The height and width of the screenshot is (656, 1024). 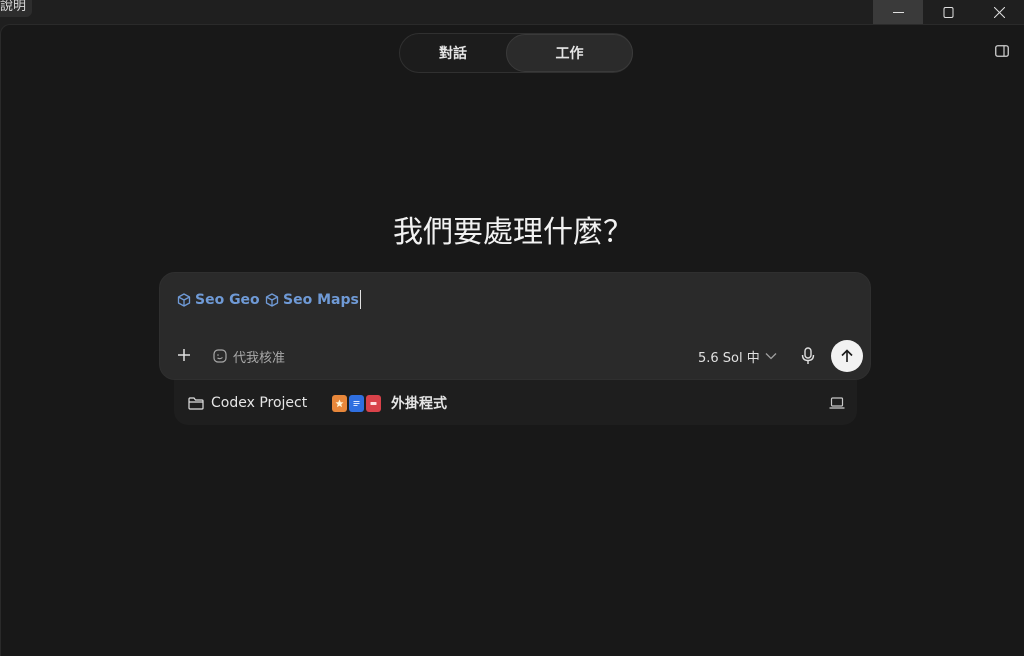 What do you see at coordinates (512, 12) in the screenshot?
I see `title-bar: 說明` at bounding box center [512, 12].